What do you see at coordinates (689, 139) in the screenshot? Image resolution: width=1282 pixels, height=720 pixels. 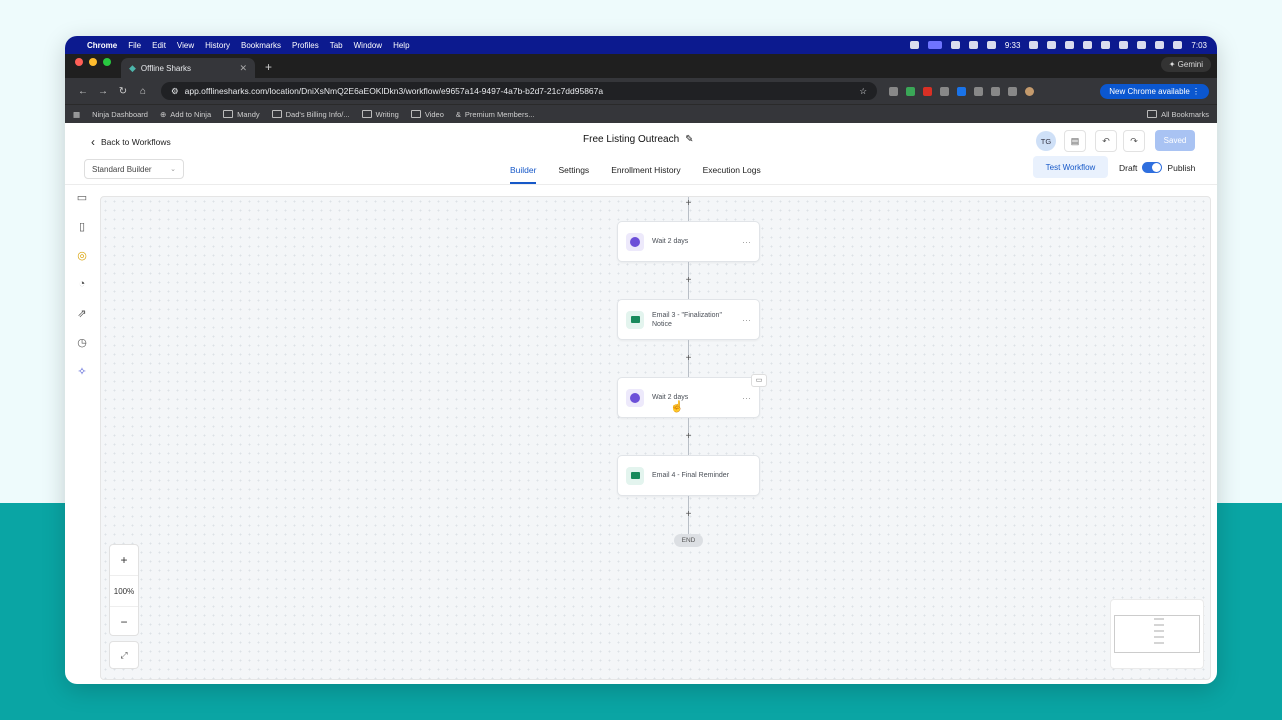 I see `pencil-edit-icon: ✎` at bounding box center [689, 139].